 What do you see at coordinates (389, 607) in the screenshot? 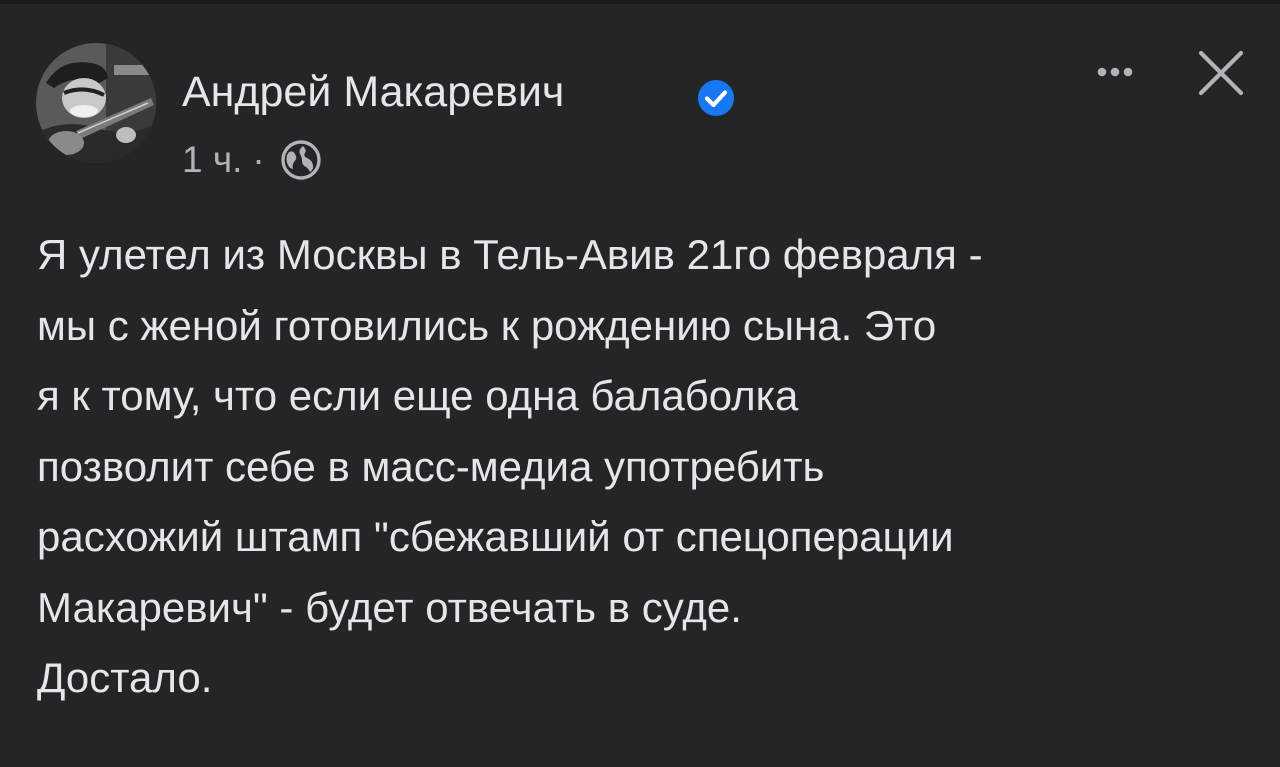
I see `post-text-line: Макаревич" - будет отвечать в суде.` at bounding box center [389, 607].